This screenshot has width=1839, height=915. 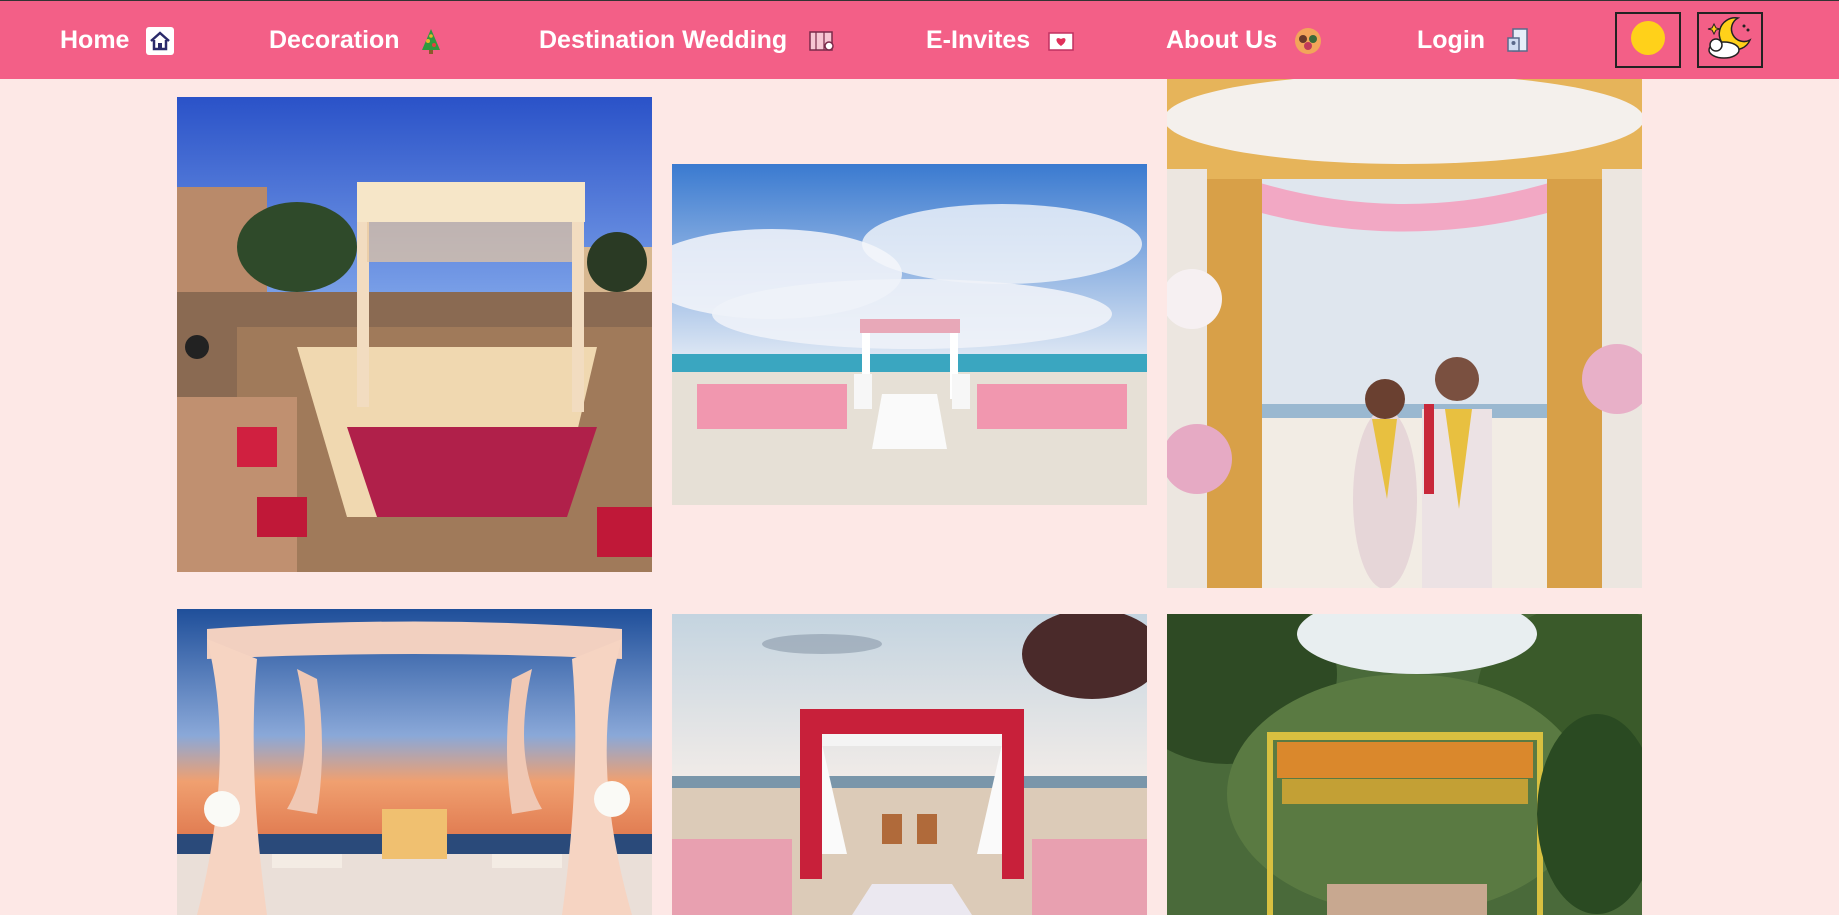 I want to click on nav-home: Home, so click(x=117, y=40).